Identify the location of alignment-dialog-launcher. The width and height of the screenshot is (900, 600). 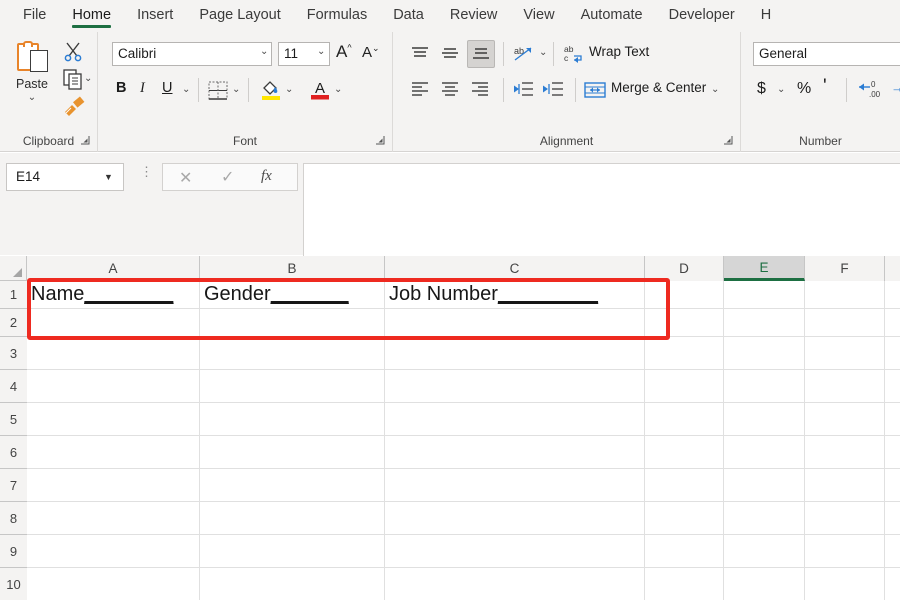
(729, 141).